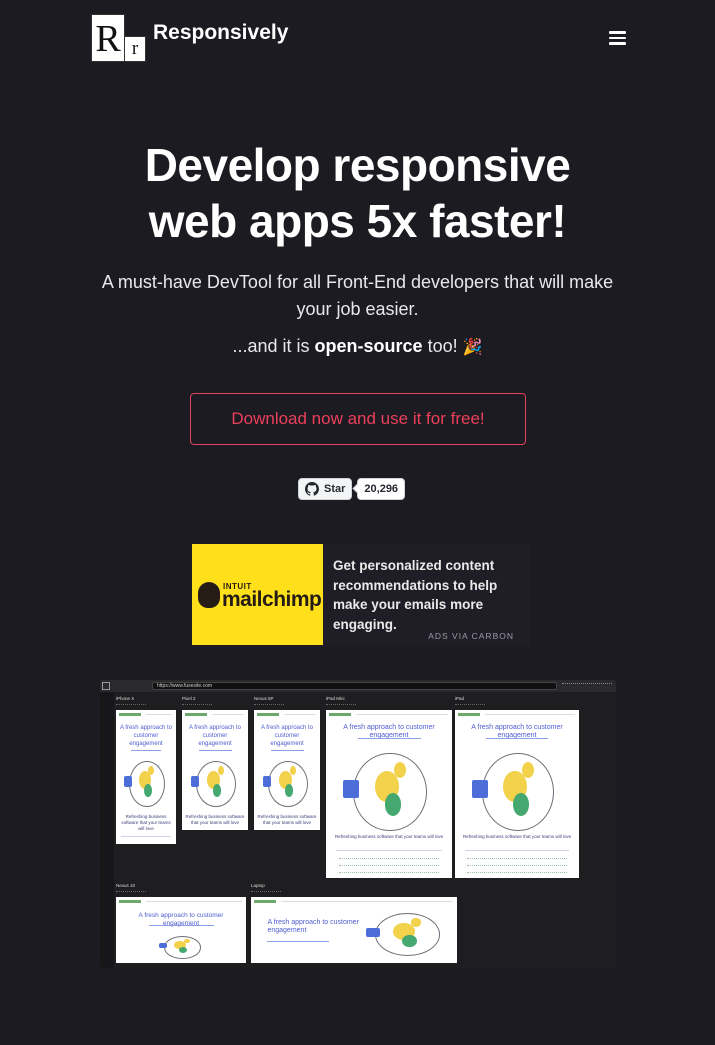  I want to click on logo-icon: R r, so click(119, 39).